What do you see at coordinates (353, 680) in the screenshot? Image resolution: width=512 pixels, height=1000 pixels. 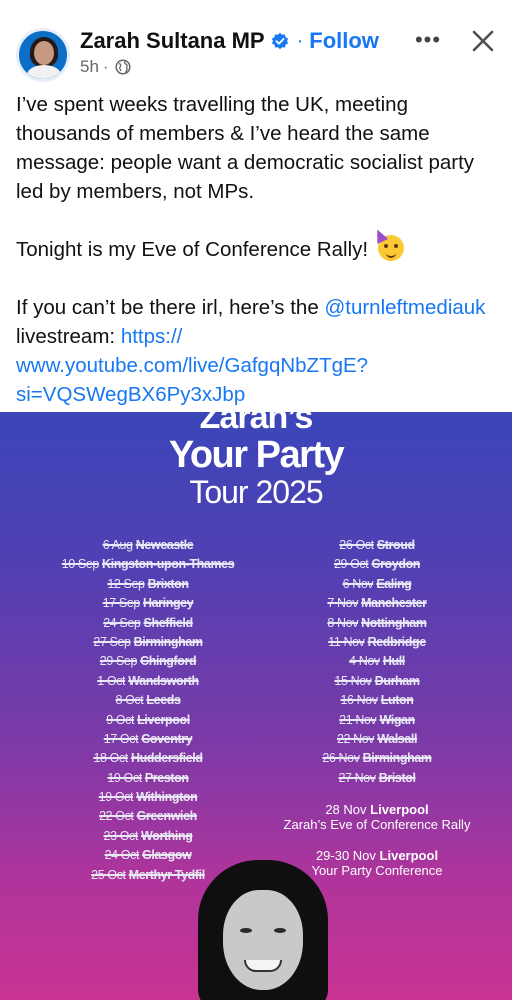 I see `tour-stop-date: 15 Nov` at bounding box center [353, 680].